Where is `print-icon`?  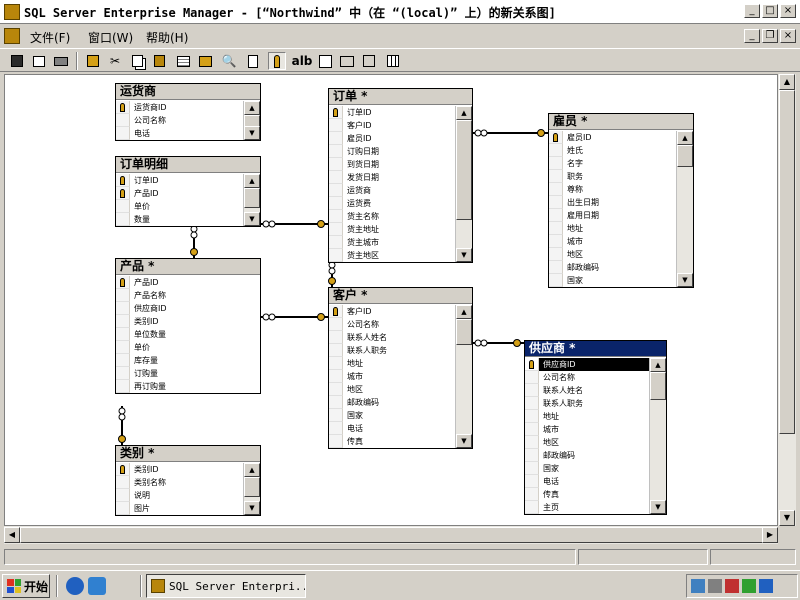
print-icon is located at coordinates (61, 61).